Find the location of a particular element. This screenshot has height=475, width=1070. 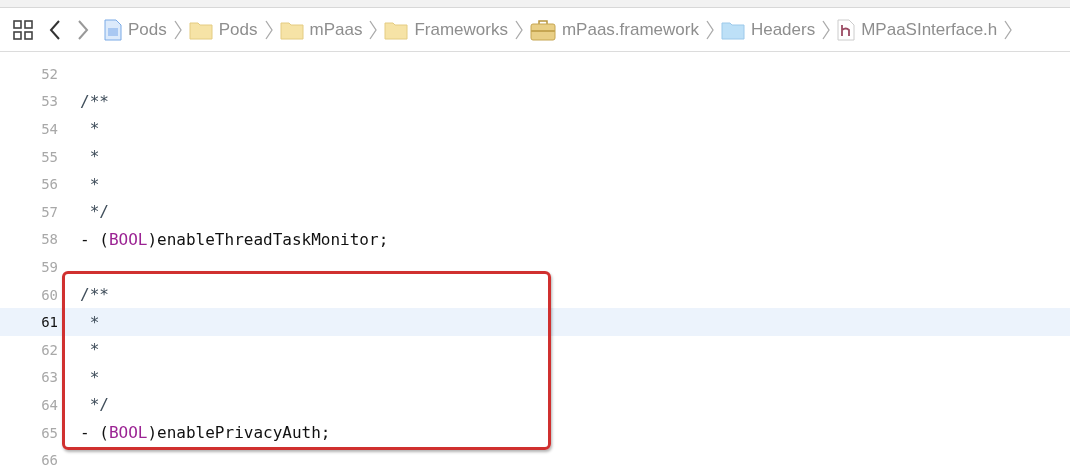

line-number: 53 is located at coordinates (49, 101).